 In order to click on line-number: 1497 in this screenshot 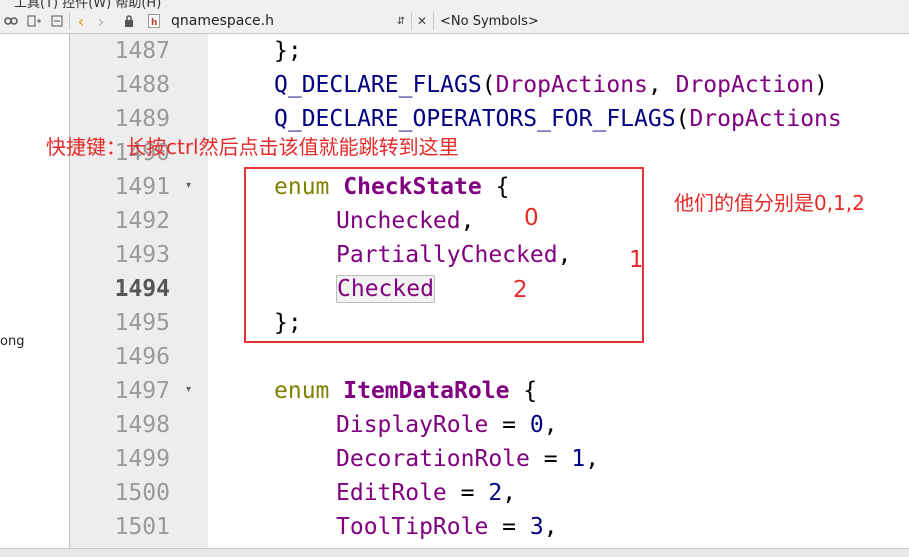, I will do `click(142, 391)`.